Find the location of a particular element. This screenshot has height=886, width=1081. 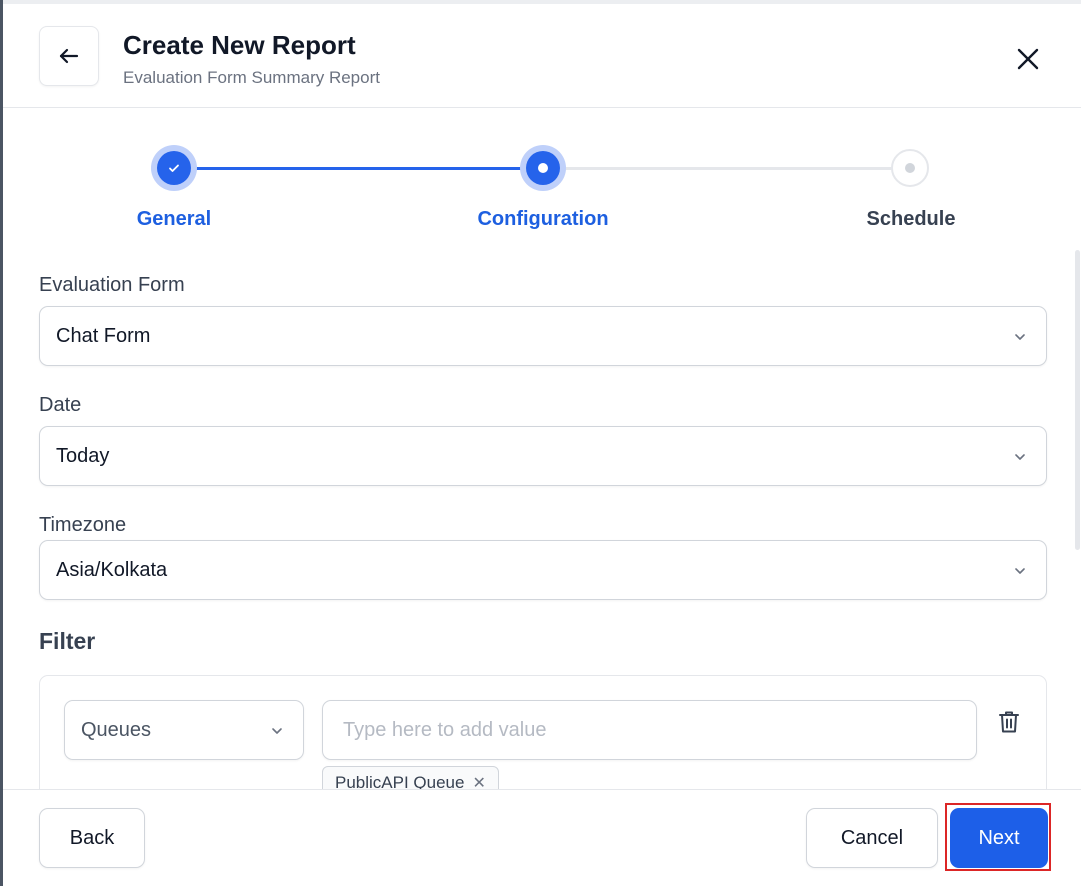

close-icon is located at coordinates (1028, 59).